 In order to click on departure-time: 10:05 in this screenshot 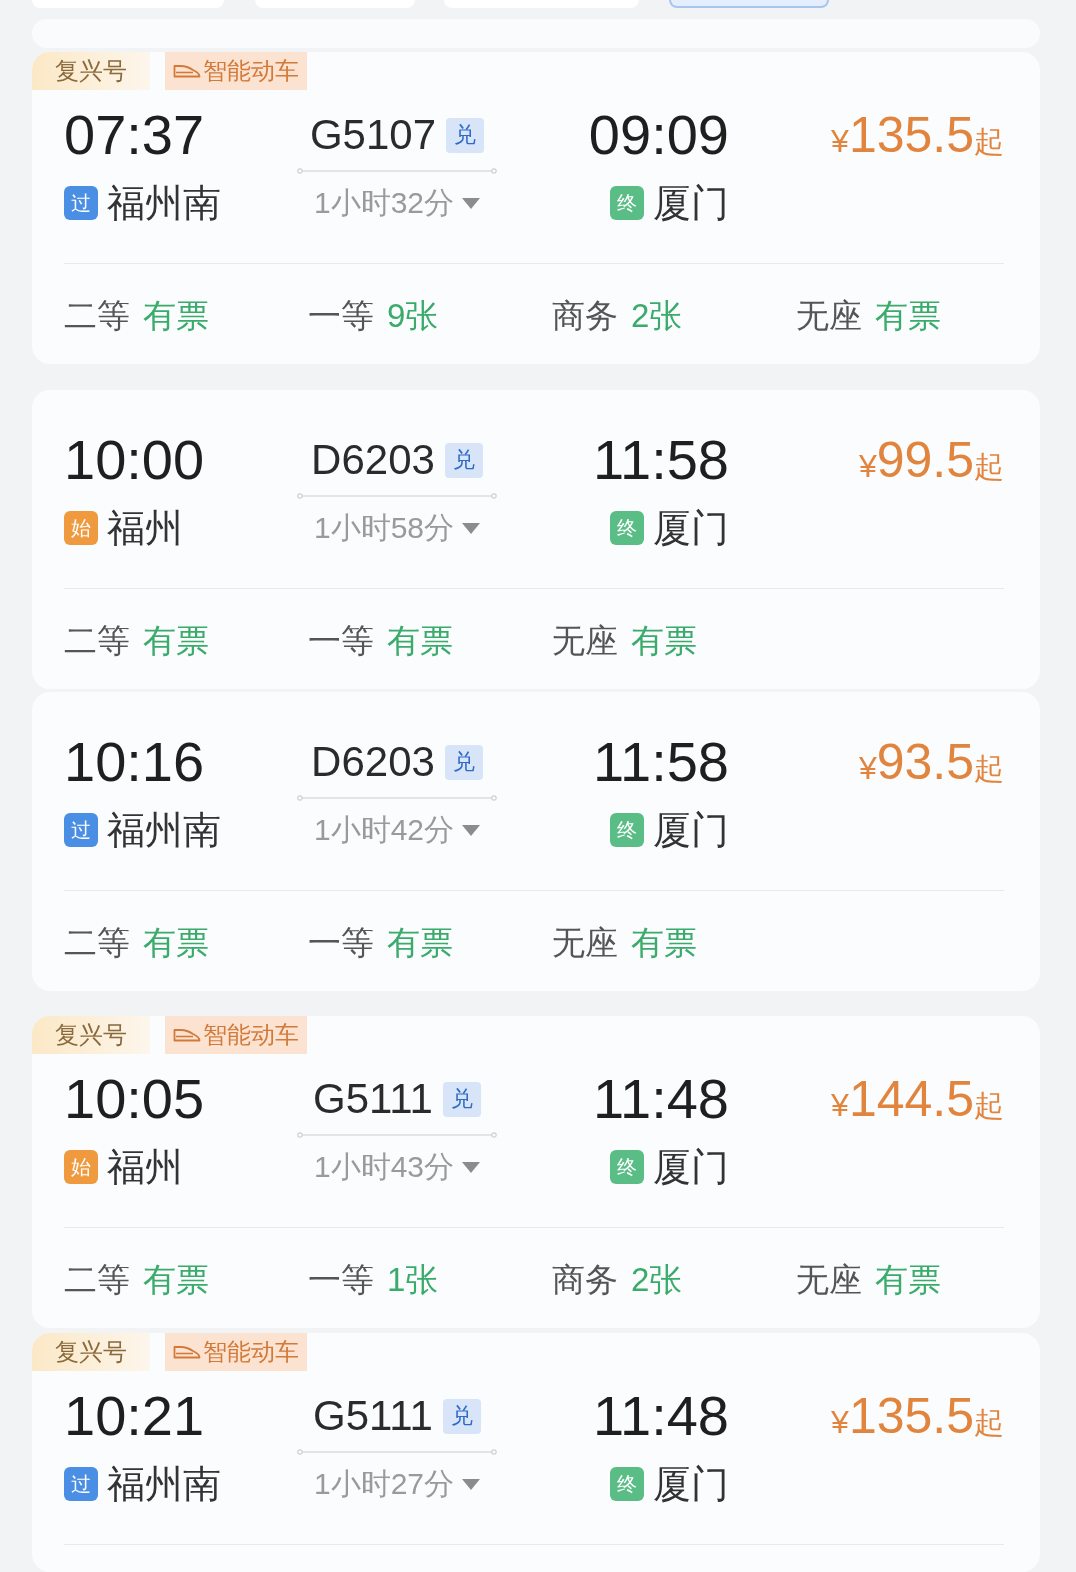, I will do `click(134, 1099)`.